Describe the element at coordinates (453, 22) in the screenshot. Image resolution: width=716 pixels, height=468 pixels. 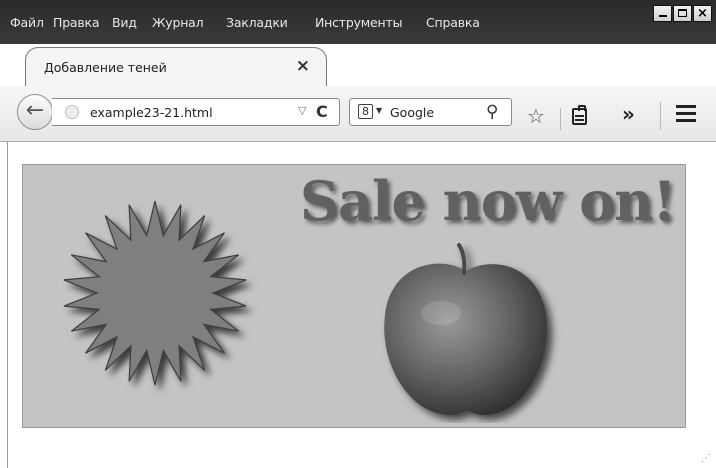
I see `menu-item-help: Справка` at that location.